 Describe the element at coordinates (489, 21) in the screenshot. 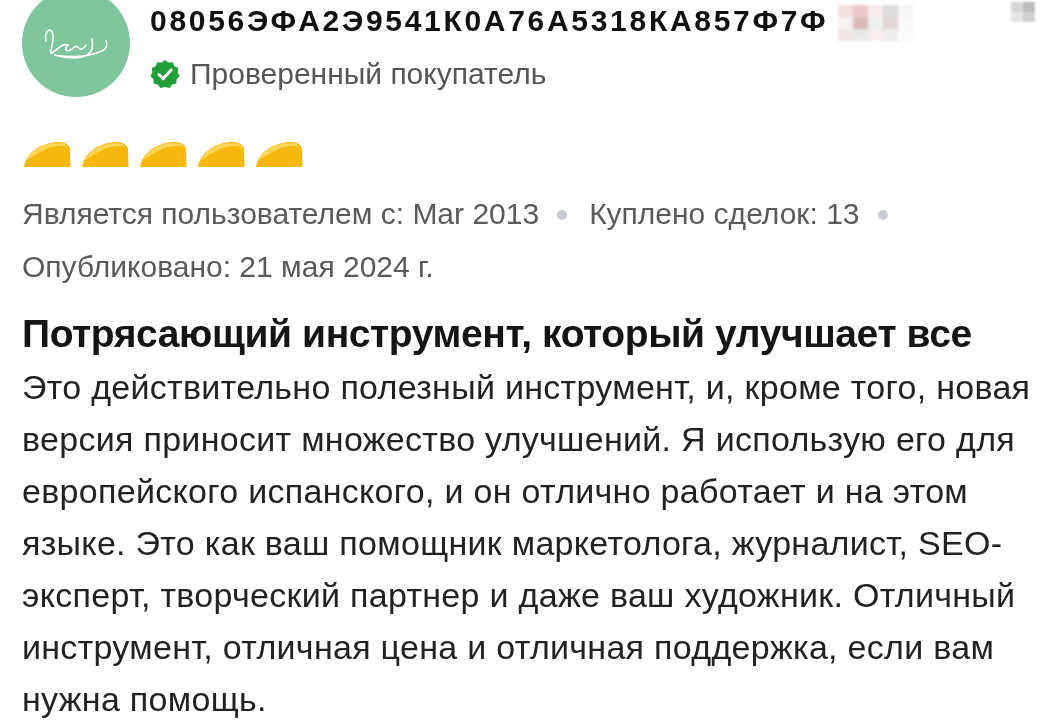

I see `reviewer-name: 08056ЭФА2Э9541К0А76А5318КА857Ф7Ф` at that location.